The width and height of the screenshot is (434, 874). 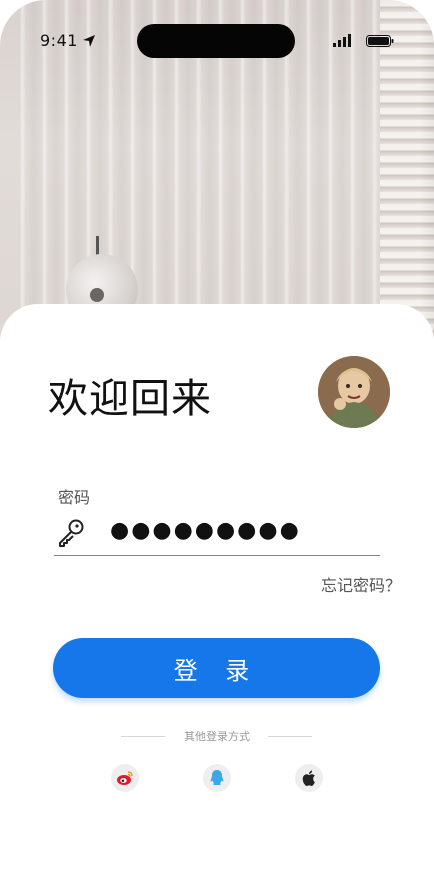 I want to click on password-underline, so click(x=217, y=555).